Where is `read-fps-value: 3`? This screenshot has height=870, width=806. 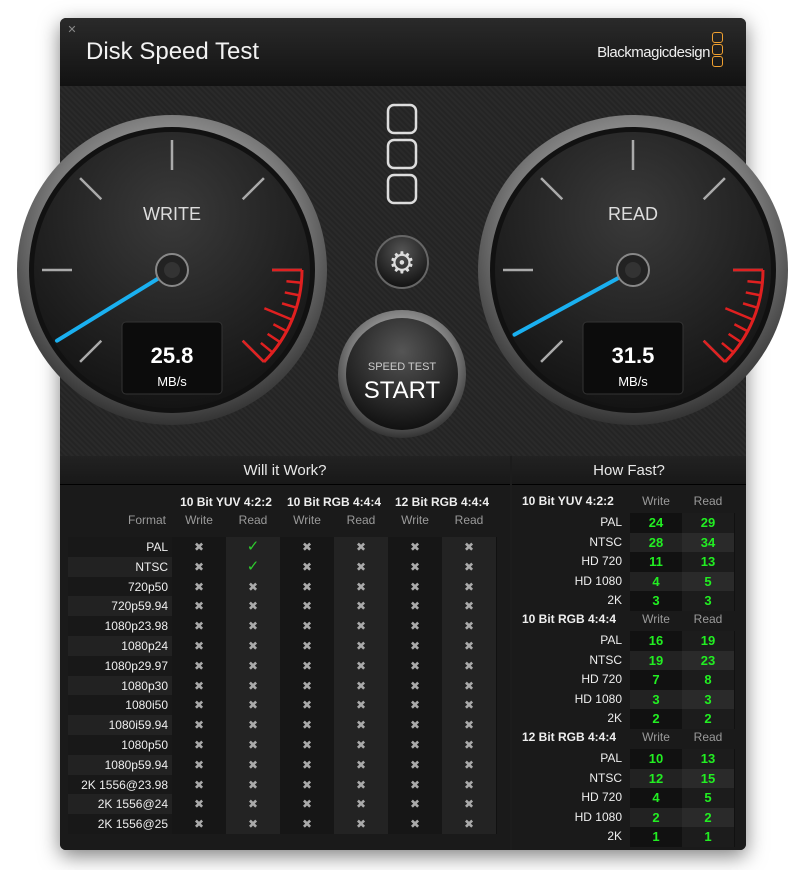 read-fps-value: 3 is located at coordinates (708, 699).